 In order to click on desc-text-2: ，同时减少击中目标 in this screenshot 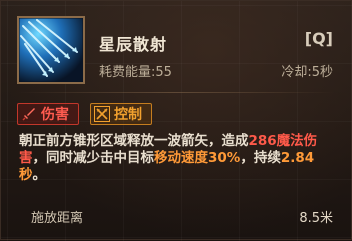, I will do `click(93, 158)`.